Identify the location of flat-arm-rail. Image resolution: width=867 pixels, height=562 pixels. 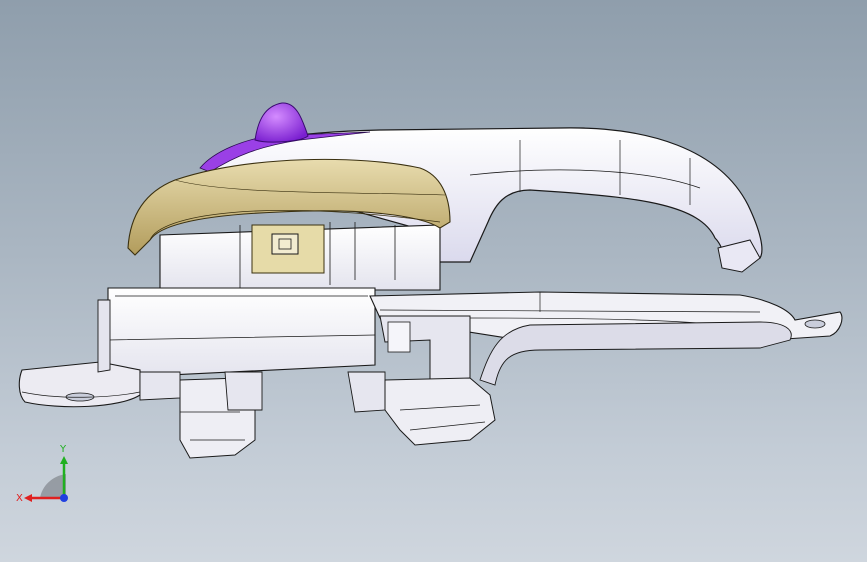
(635, 353).